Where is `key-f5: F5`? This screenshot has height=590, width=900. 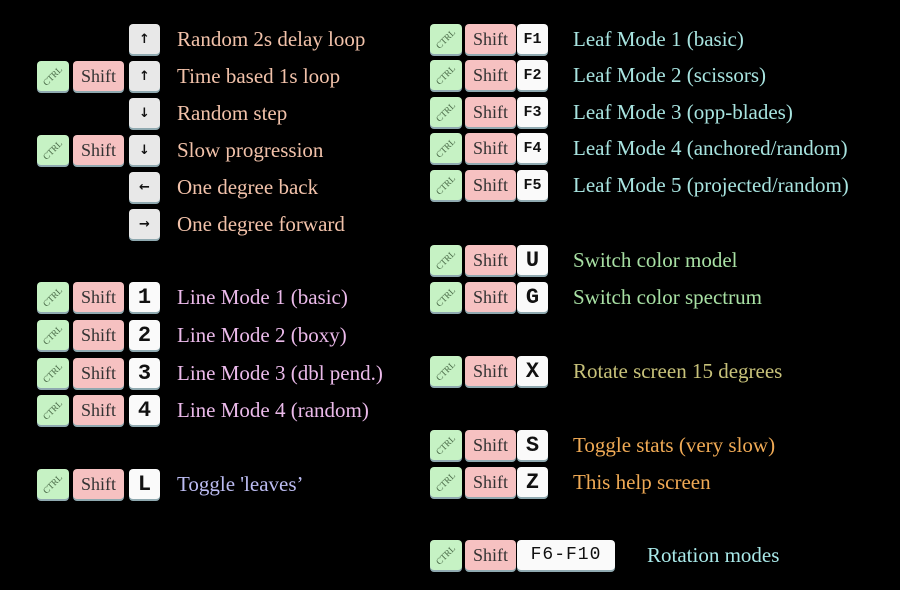 key-f5: F5 is located at coordinates (532, 185).